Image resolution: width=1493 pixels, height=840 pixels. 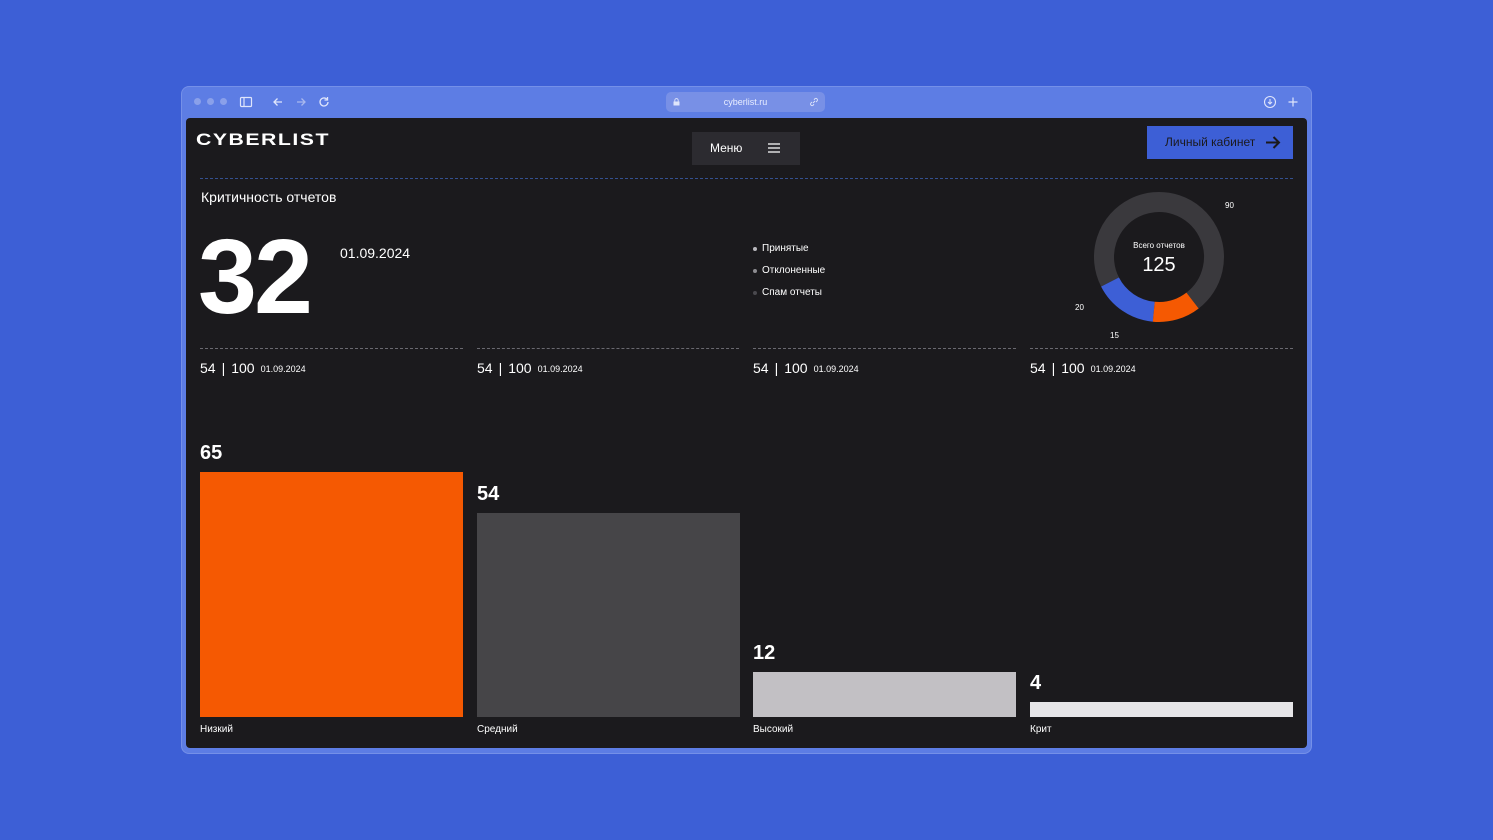 What do you see at coordinates (1079, 307) in the screenshot?
I see `donut-label-20: 20` at bounding box center [1079, 307].